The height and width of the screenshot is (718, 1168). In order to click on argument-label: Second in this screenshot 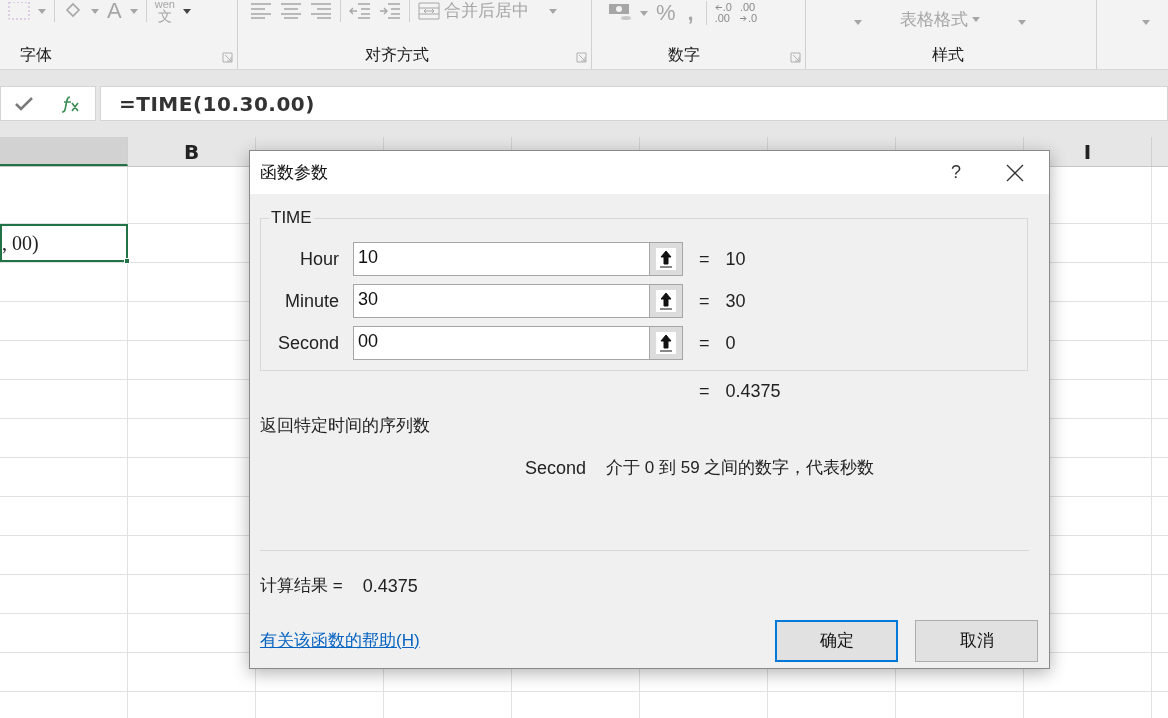, I will do `click(307, 343)`.